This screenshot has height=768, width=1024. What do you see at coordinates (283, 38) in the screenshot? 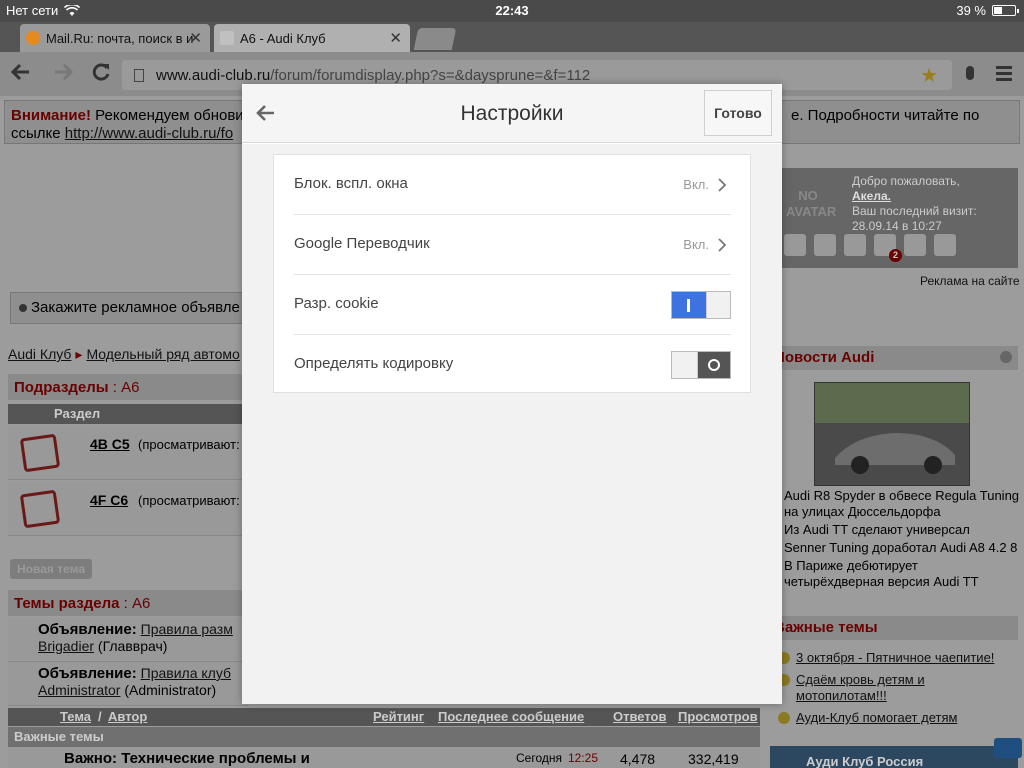
I see `tab-title: A6 - Audi Клуб` at bounding box center [283, 38].